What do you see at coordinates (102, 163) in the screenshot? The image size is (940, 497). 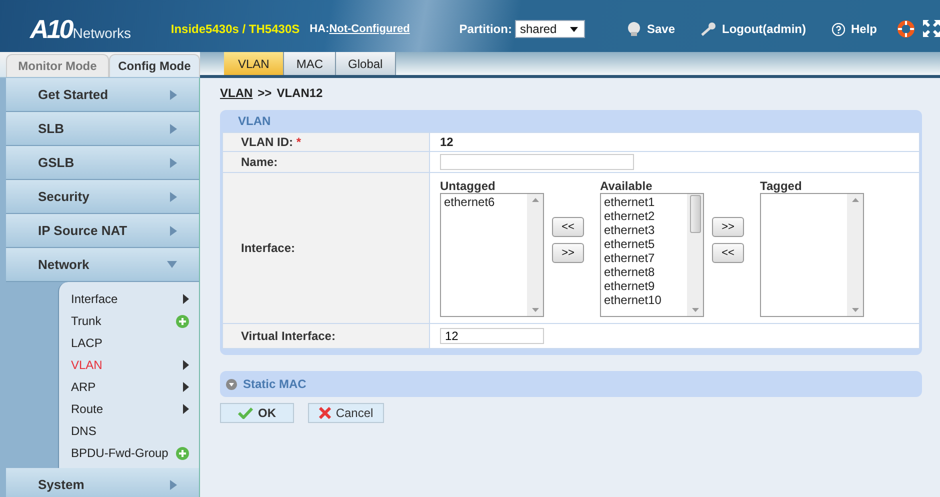 I see `menu-item: GSLB` at bounding box center [102, 163].